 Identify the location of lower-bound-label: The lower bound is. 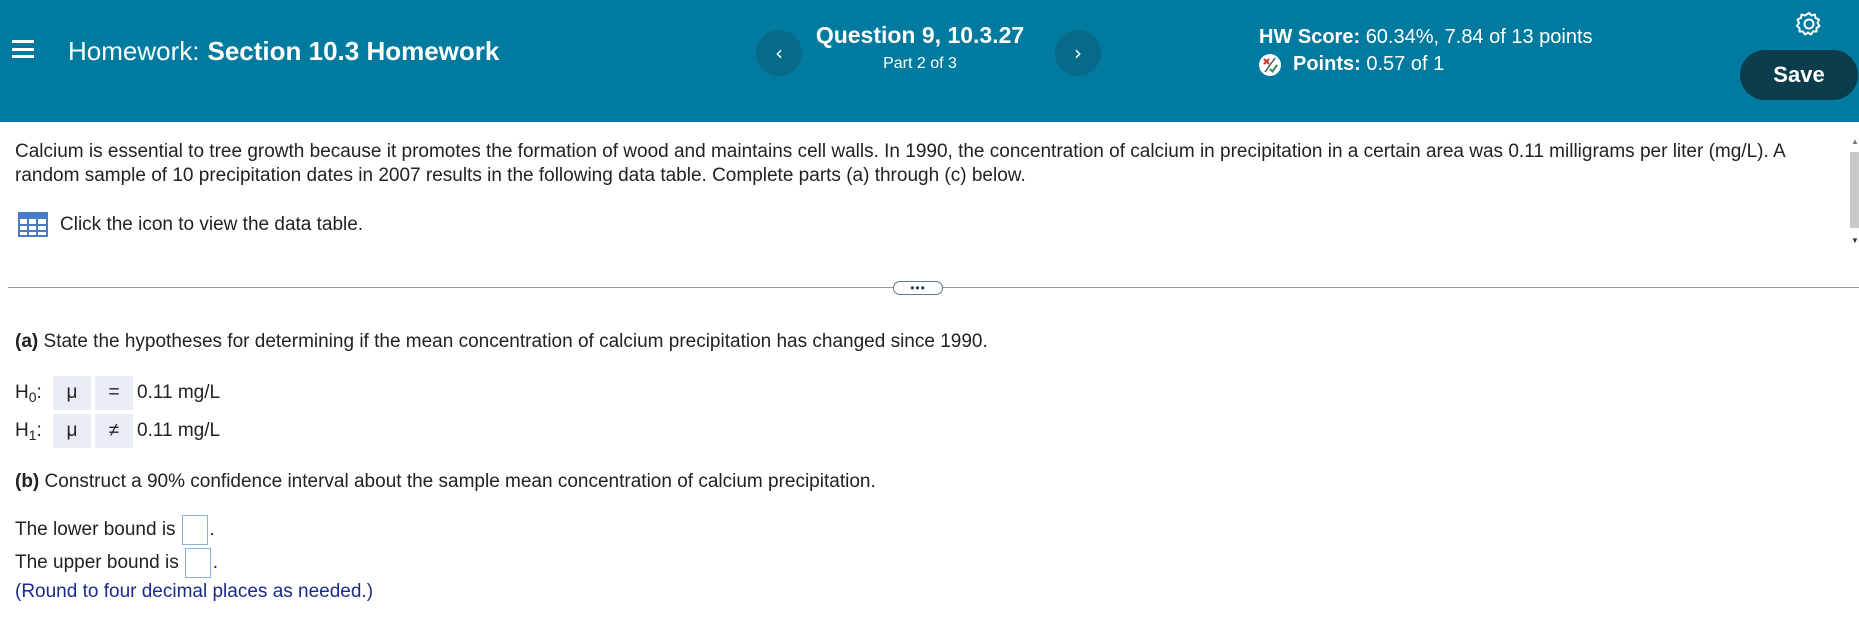
(95, 529).